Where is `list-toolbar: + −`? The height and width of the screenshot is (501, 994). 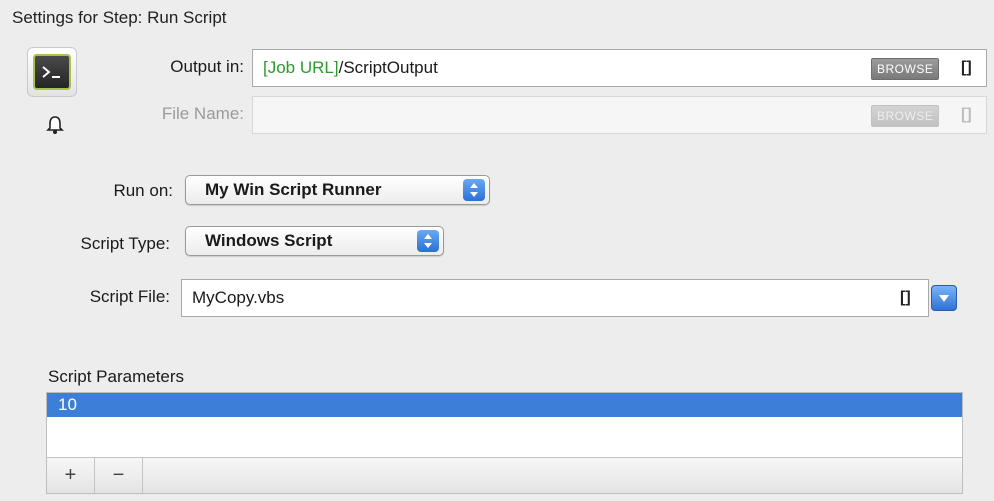 list-toolbar: + − is located at coordinates (504, 475).